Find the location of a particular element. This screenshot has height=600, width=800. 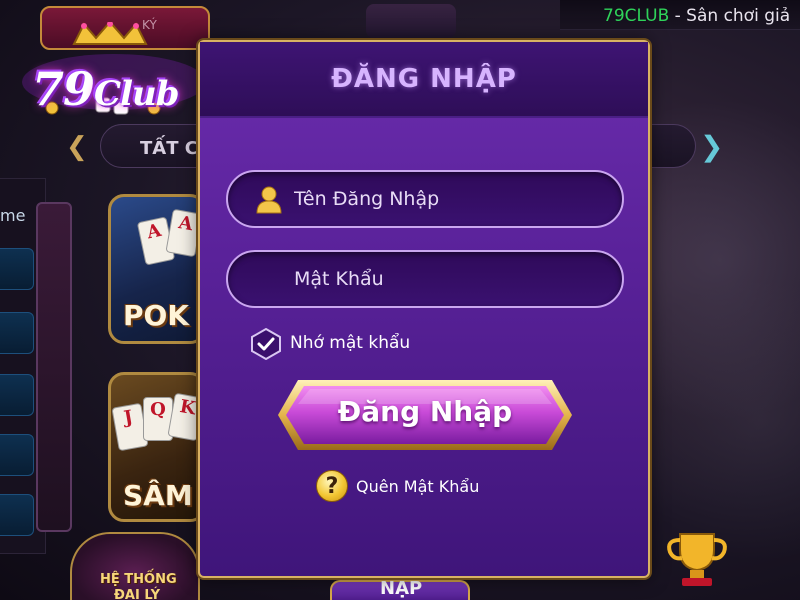

login-button: Đăng Nhập is located at coordinates (425, 415).